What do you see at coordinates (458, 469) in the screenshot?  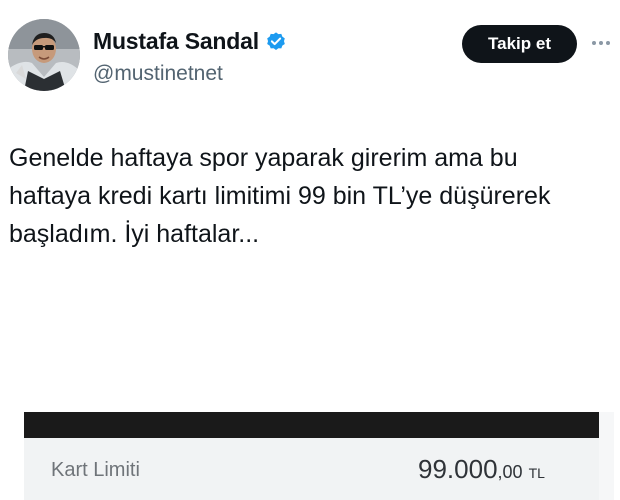 I see `amount-main: 99.000` at bounding box center [458, 469].